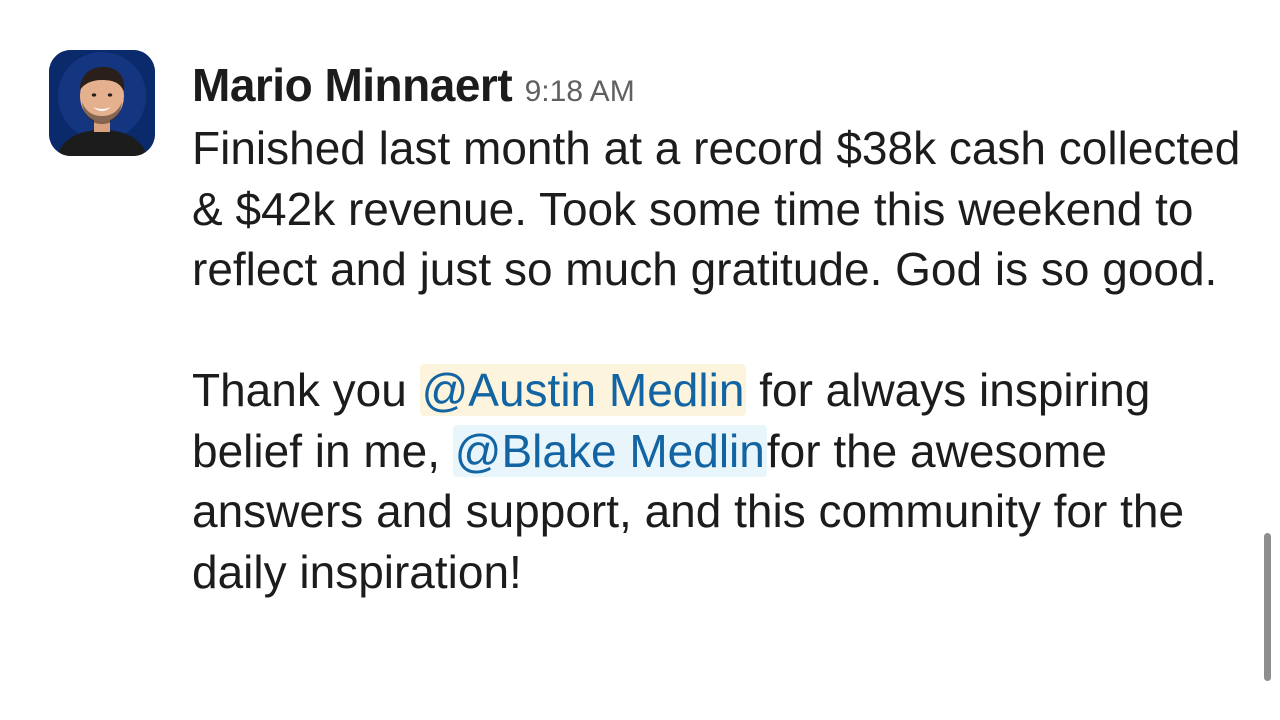 The width and height of the screenshot is (1280, 720). What do you see at coordinates (609, 450) in the screenshot?
I see `mention-blake-medlin: @Blake Medlin` at bounding box center [609, 450].